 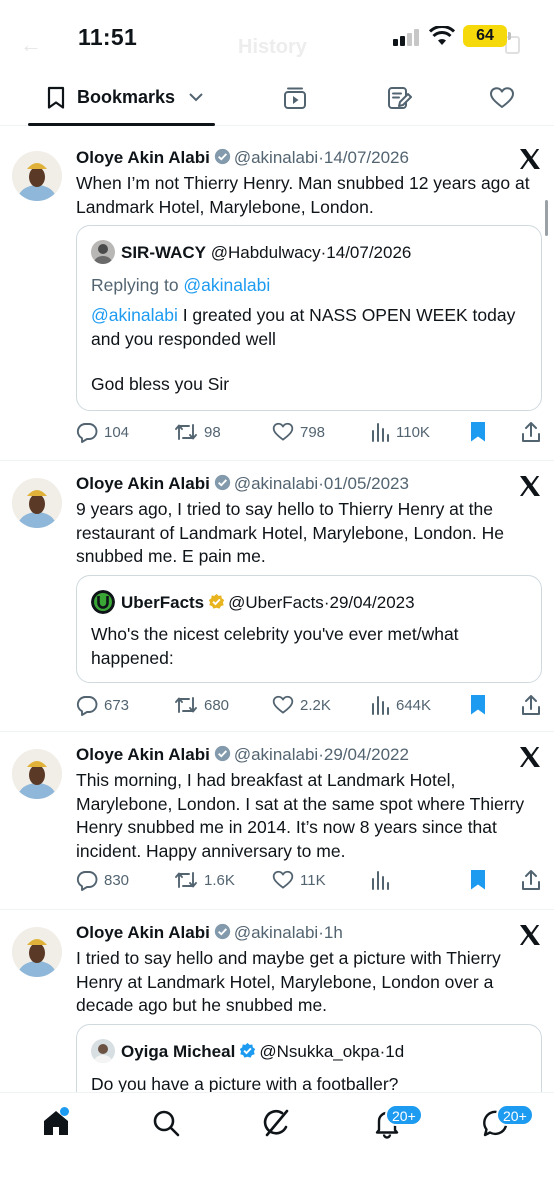 What do you see at coordinates (126, 97) in the screenshot?
I see `tab-bookmarks-label: Bookmarks` at bounding box center [126, 97].